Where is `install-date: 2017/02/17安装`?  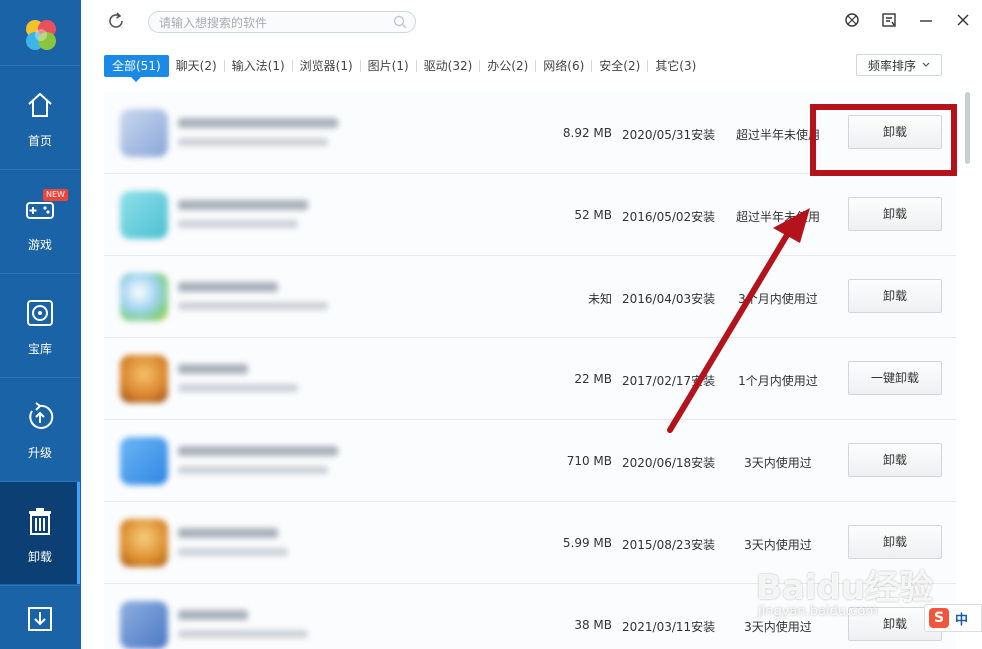 install-date: 2017/02/17安装 is located at coordinates (669, 381).